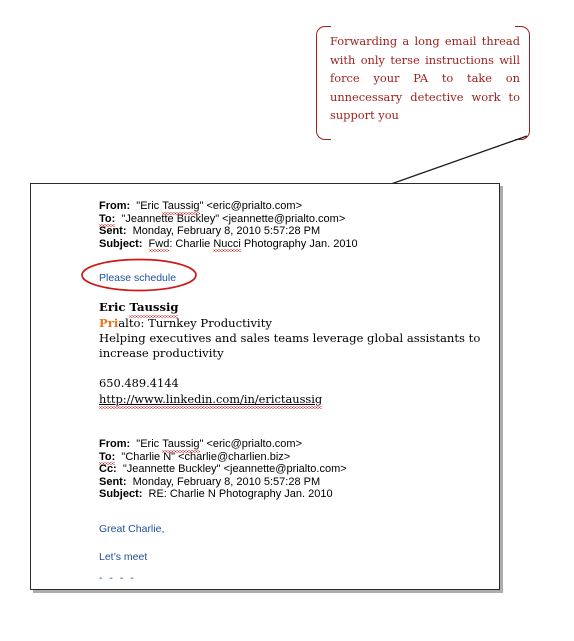 The width and height of the screenshot is (574, 641). What do you see at coordinates (115, 206) in the screenshot?
I see `header-label-from: From:` at bounding box center [115, 206].